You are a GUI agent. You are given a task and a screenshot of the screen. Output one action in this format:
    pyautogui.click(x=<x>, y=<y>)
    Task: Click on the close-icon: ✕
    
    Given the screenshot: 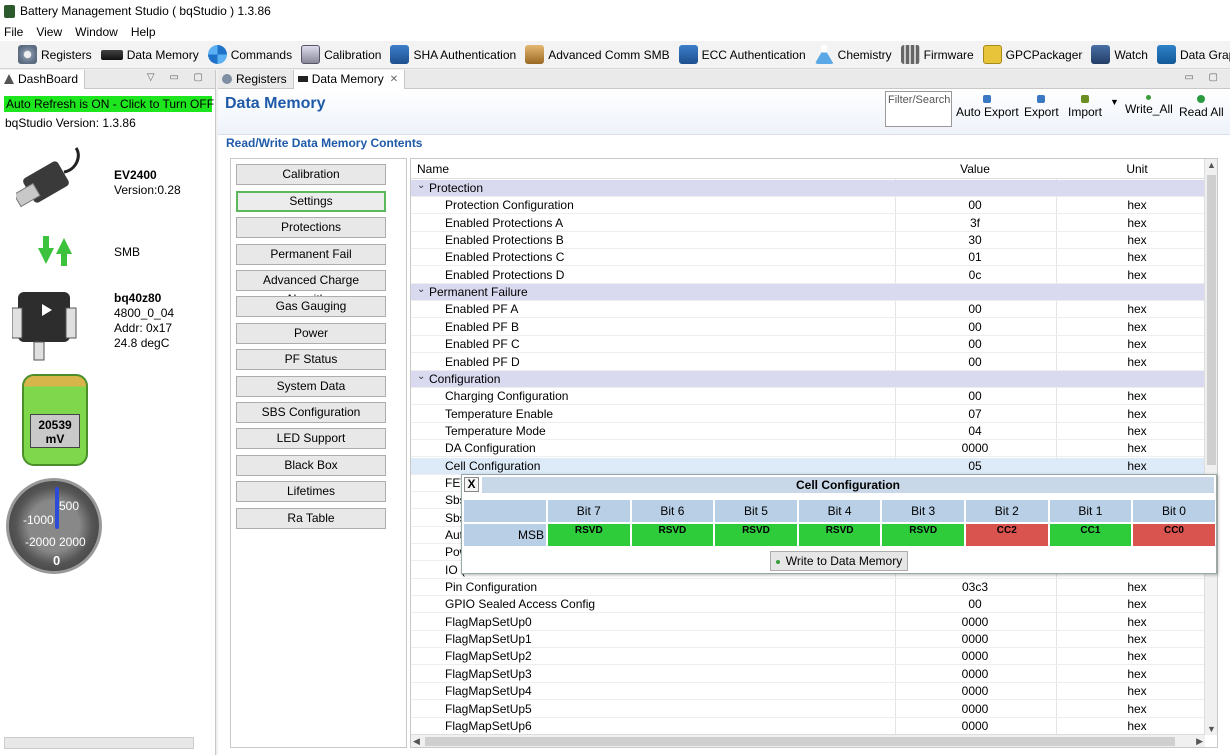 What is the action you would take?
    pyautogui.click(x=394, y=79)
    